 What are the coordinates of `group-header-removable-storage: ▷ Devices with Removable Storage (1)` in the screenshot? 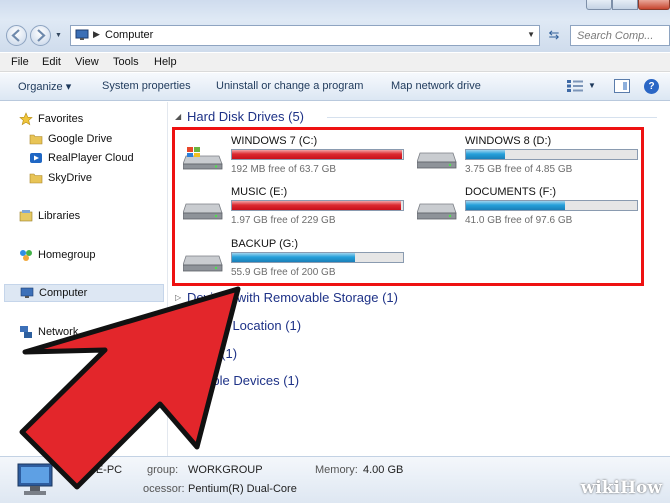 It's located at (286, 297).